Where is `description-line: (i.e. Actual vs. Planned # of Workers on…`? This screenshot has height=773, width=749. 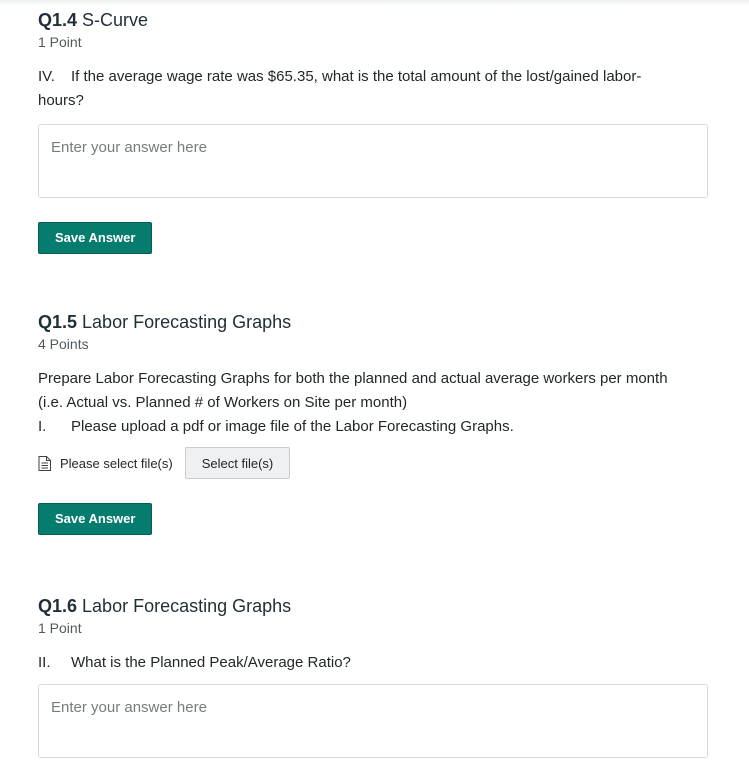
description-line: (i.e. Actual vs. Planned # of Workers on… is located at coordinates (223, 402).